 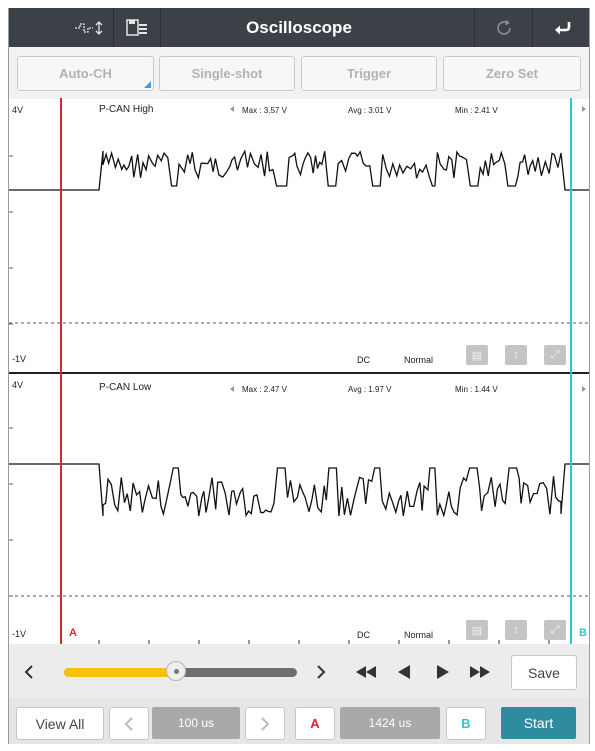 I want to click on channel-1-settings-button: ▤, so click(x=477, y=355).